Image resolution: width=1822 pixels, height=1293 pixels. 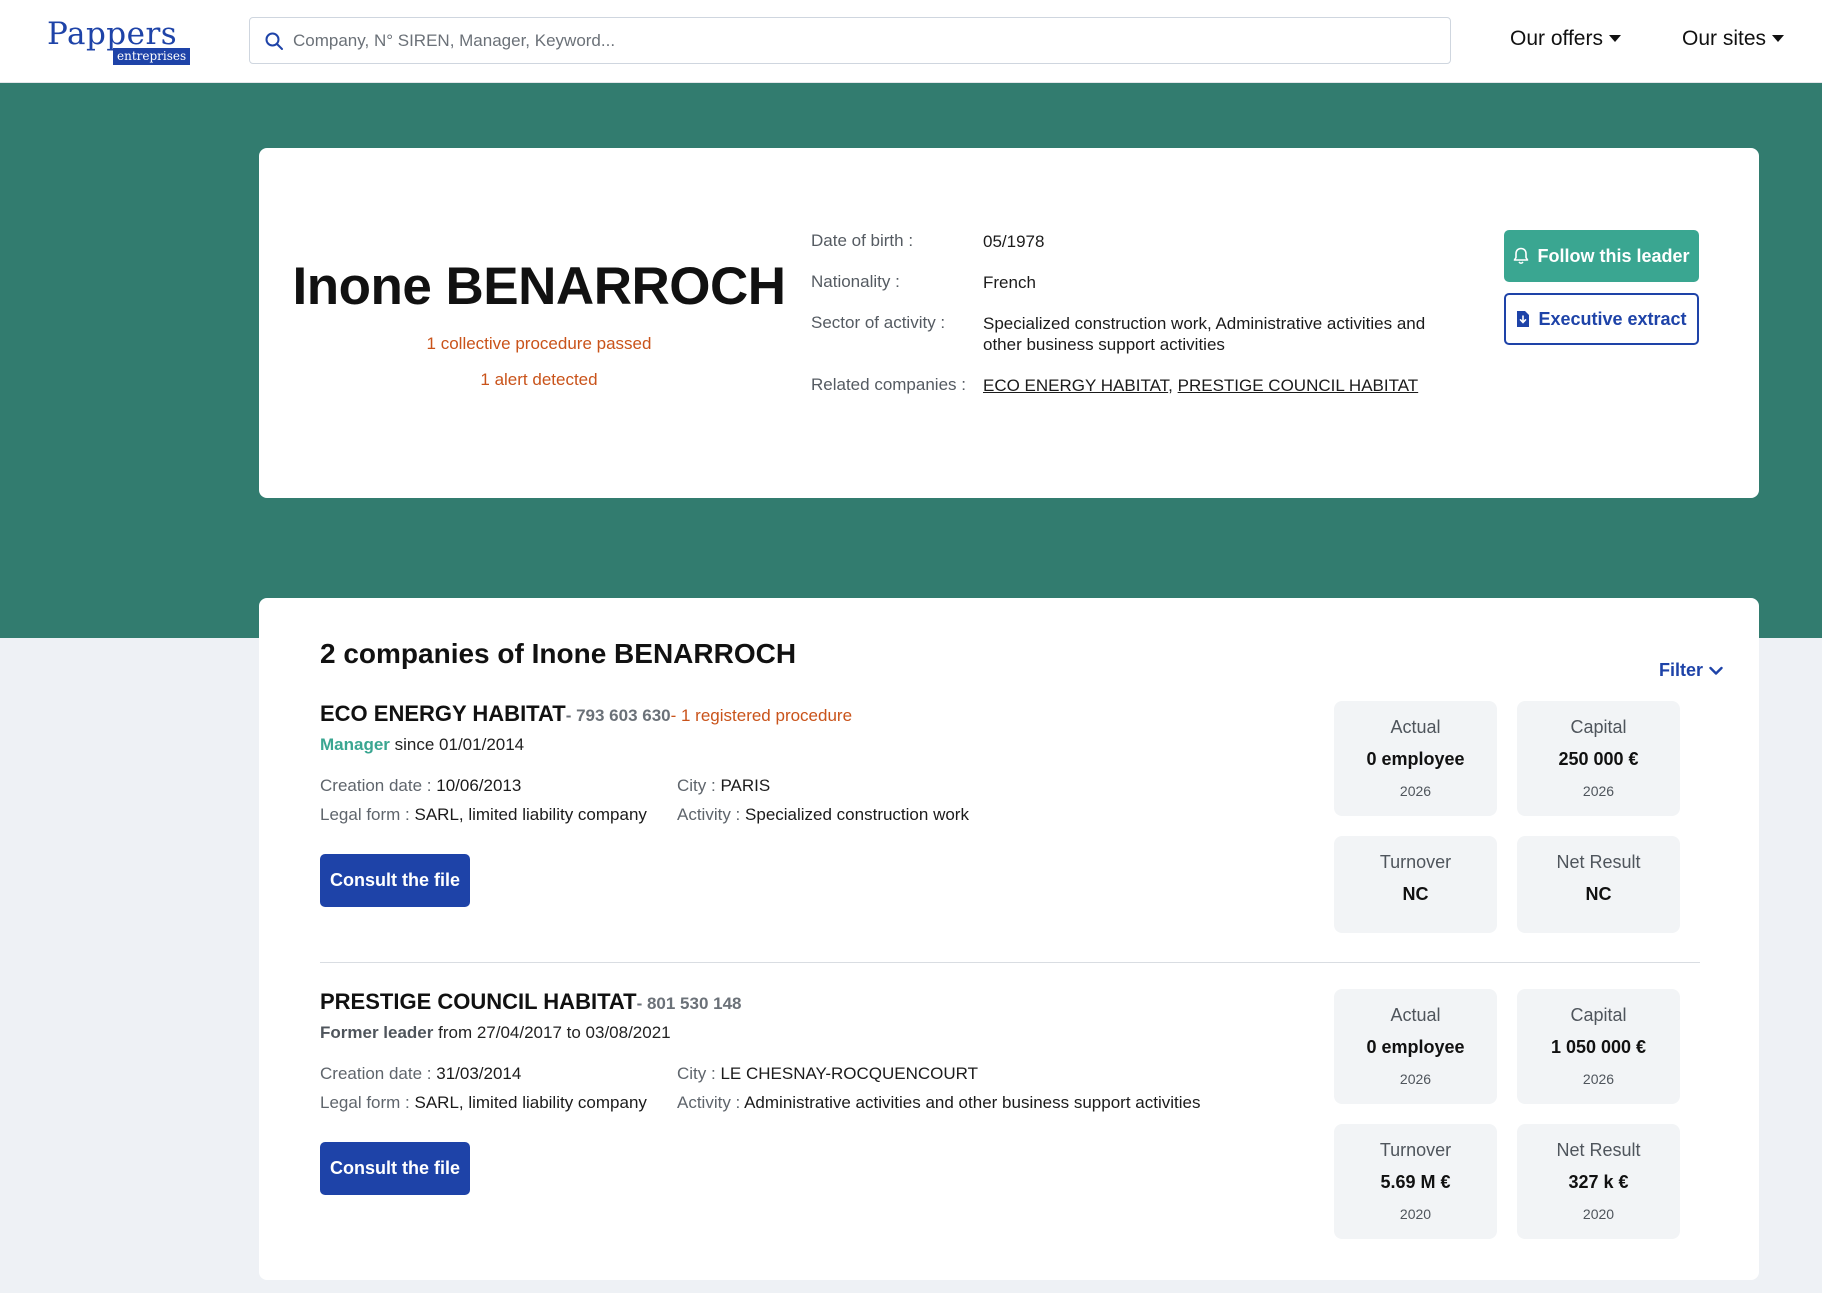 What do you see at coordinates (476, 785) in the screenshot?
I see `creation-date-value: 10/06/2013` at bounding box center [476, 785].